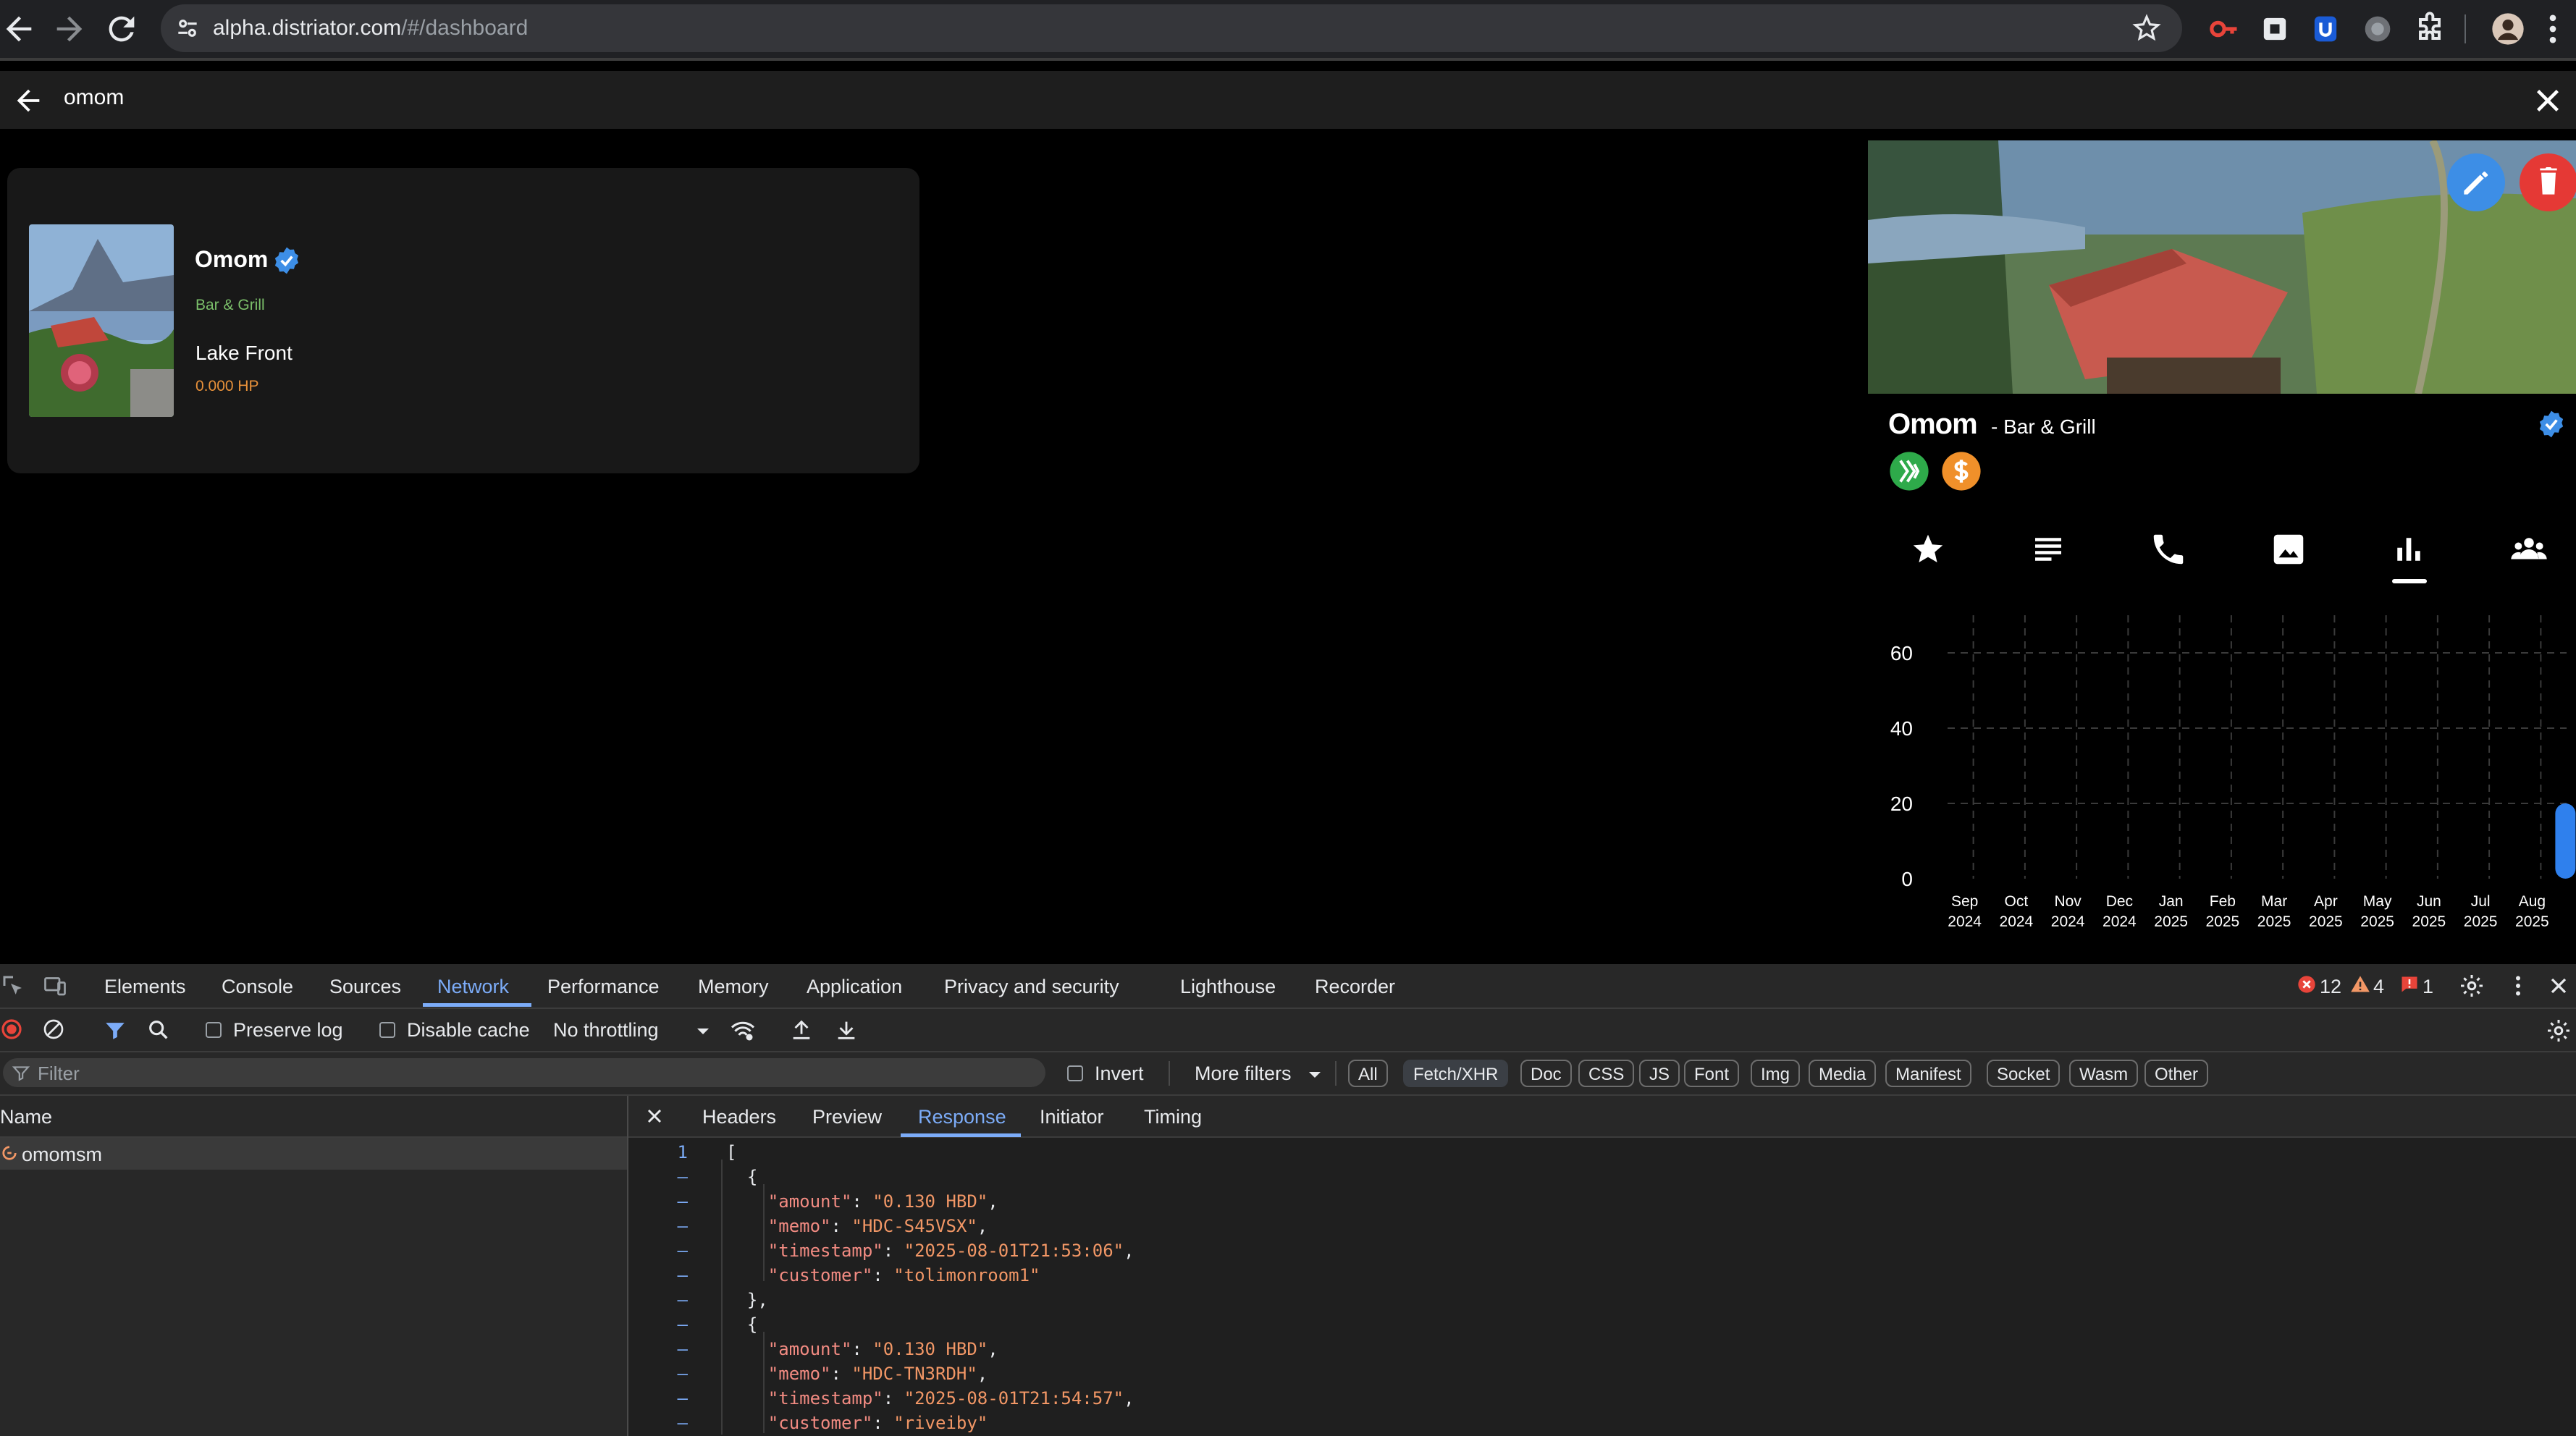 The image size is (2576, 1436). Describe the element at coordinates (2476, 182) in the screenshot. I see `edit-button` at that location.